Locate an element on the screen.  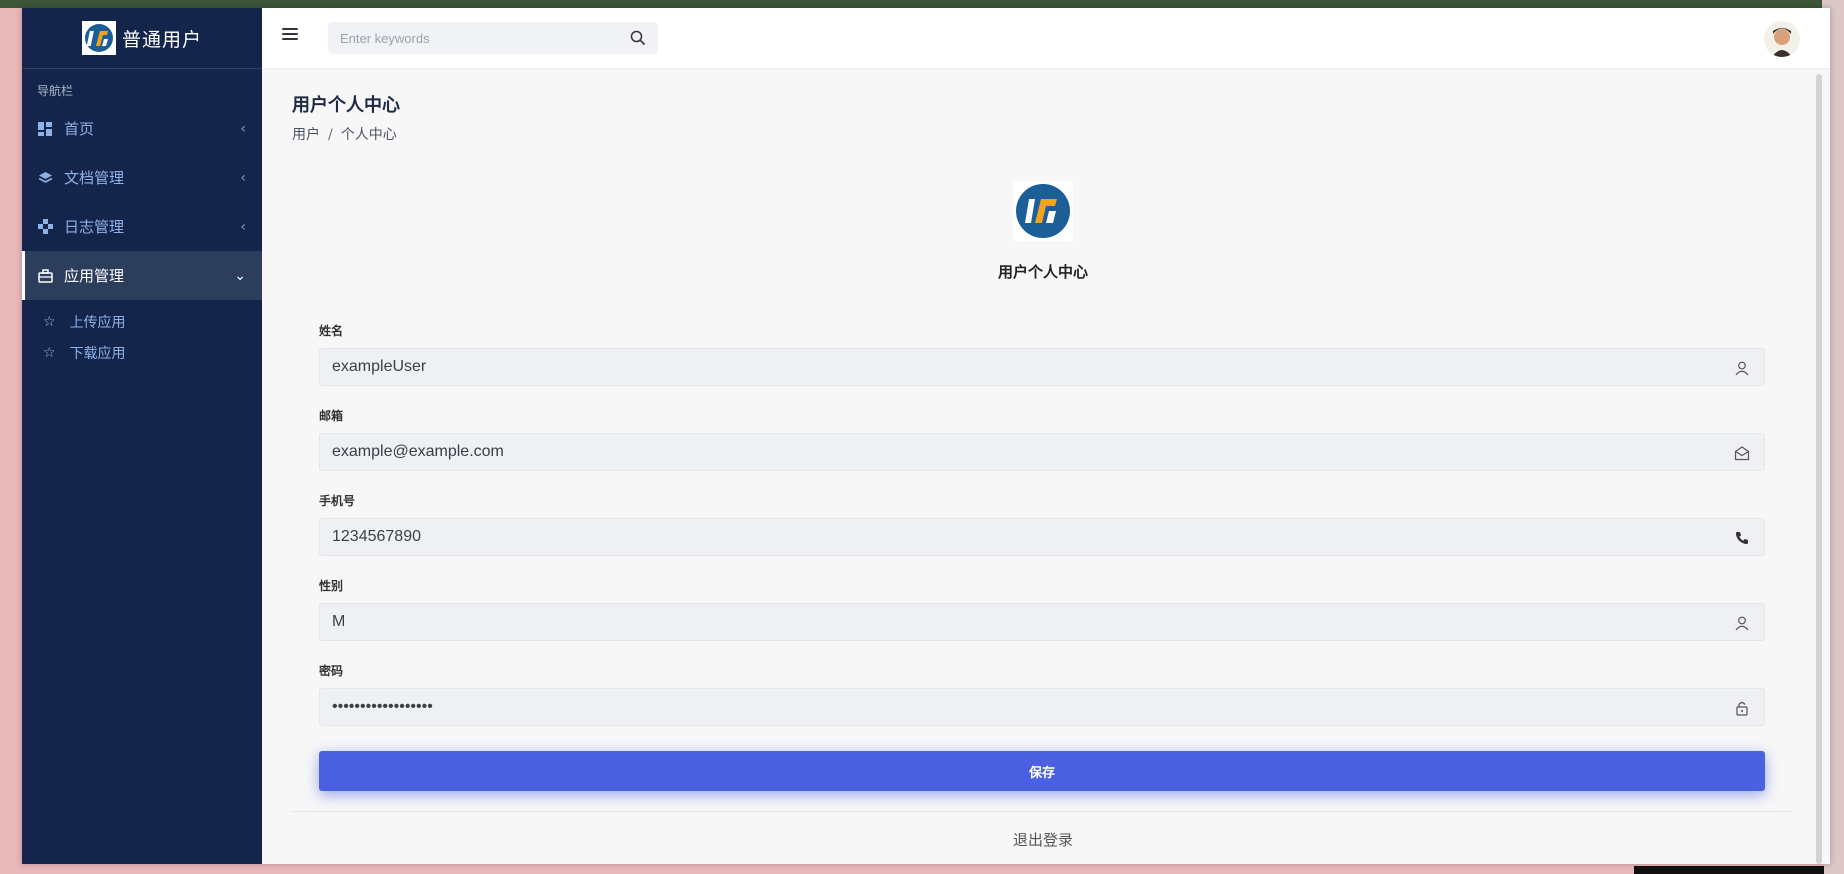
gender-field-wrapper is located at coordinates (1042, 622).